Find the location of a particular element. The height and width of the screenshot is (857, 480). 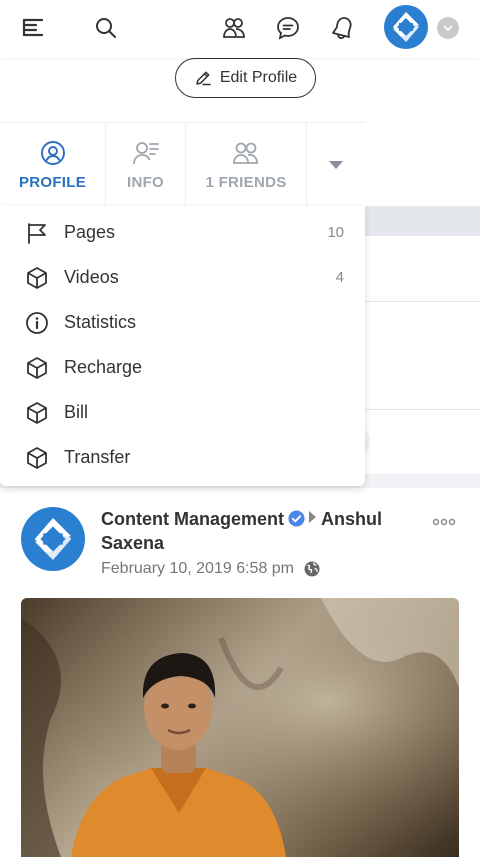

menu-item-transfer: Transfer is located at coordinates (182, 457).